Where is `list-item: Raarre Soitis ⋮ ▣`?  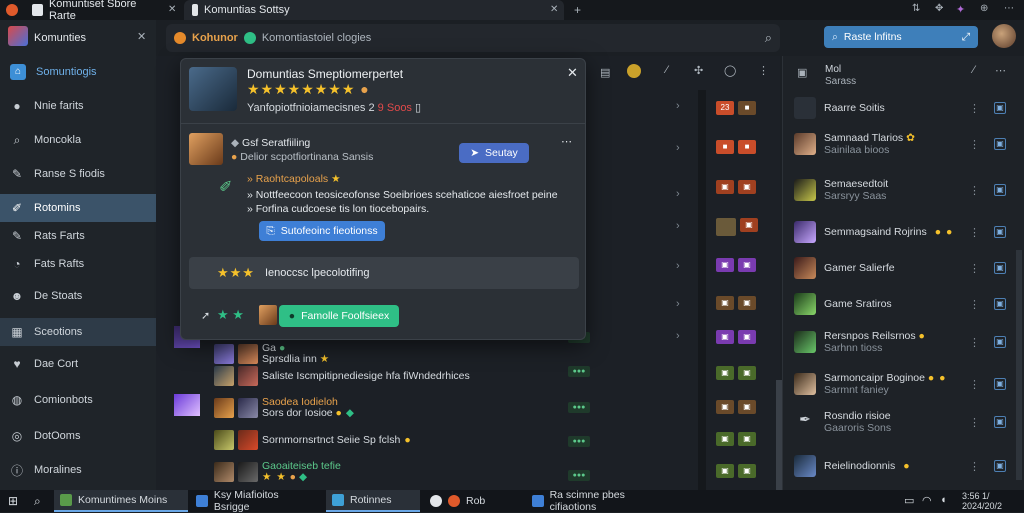 list-item: Raarre Soitis ⋮ ▣ is located at coordinates (903, 108).